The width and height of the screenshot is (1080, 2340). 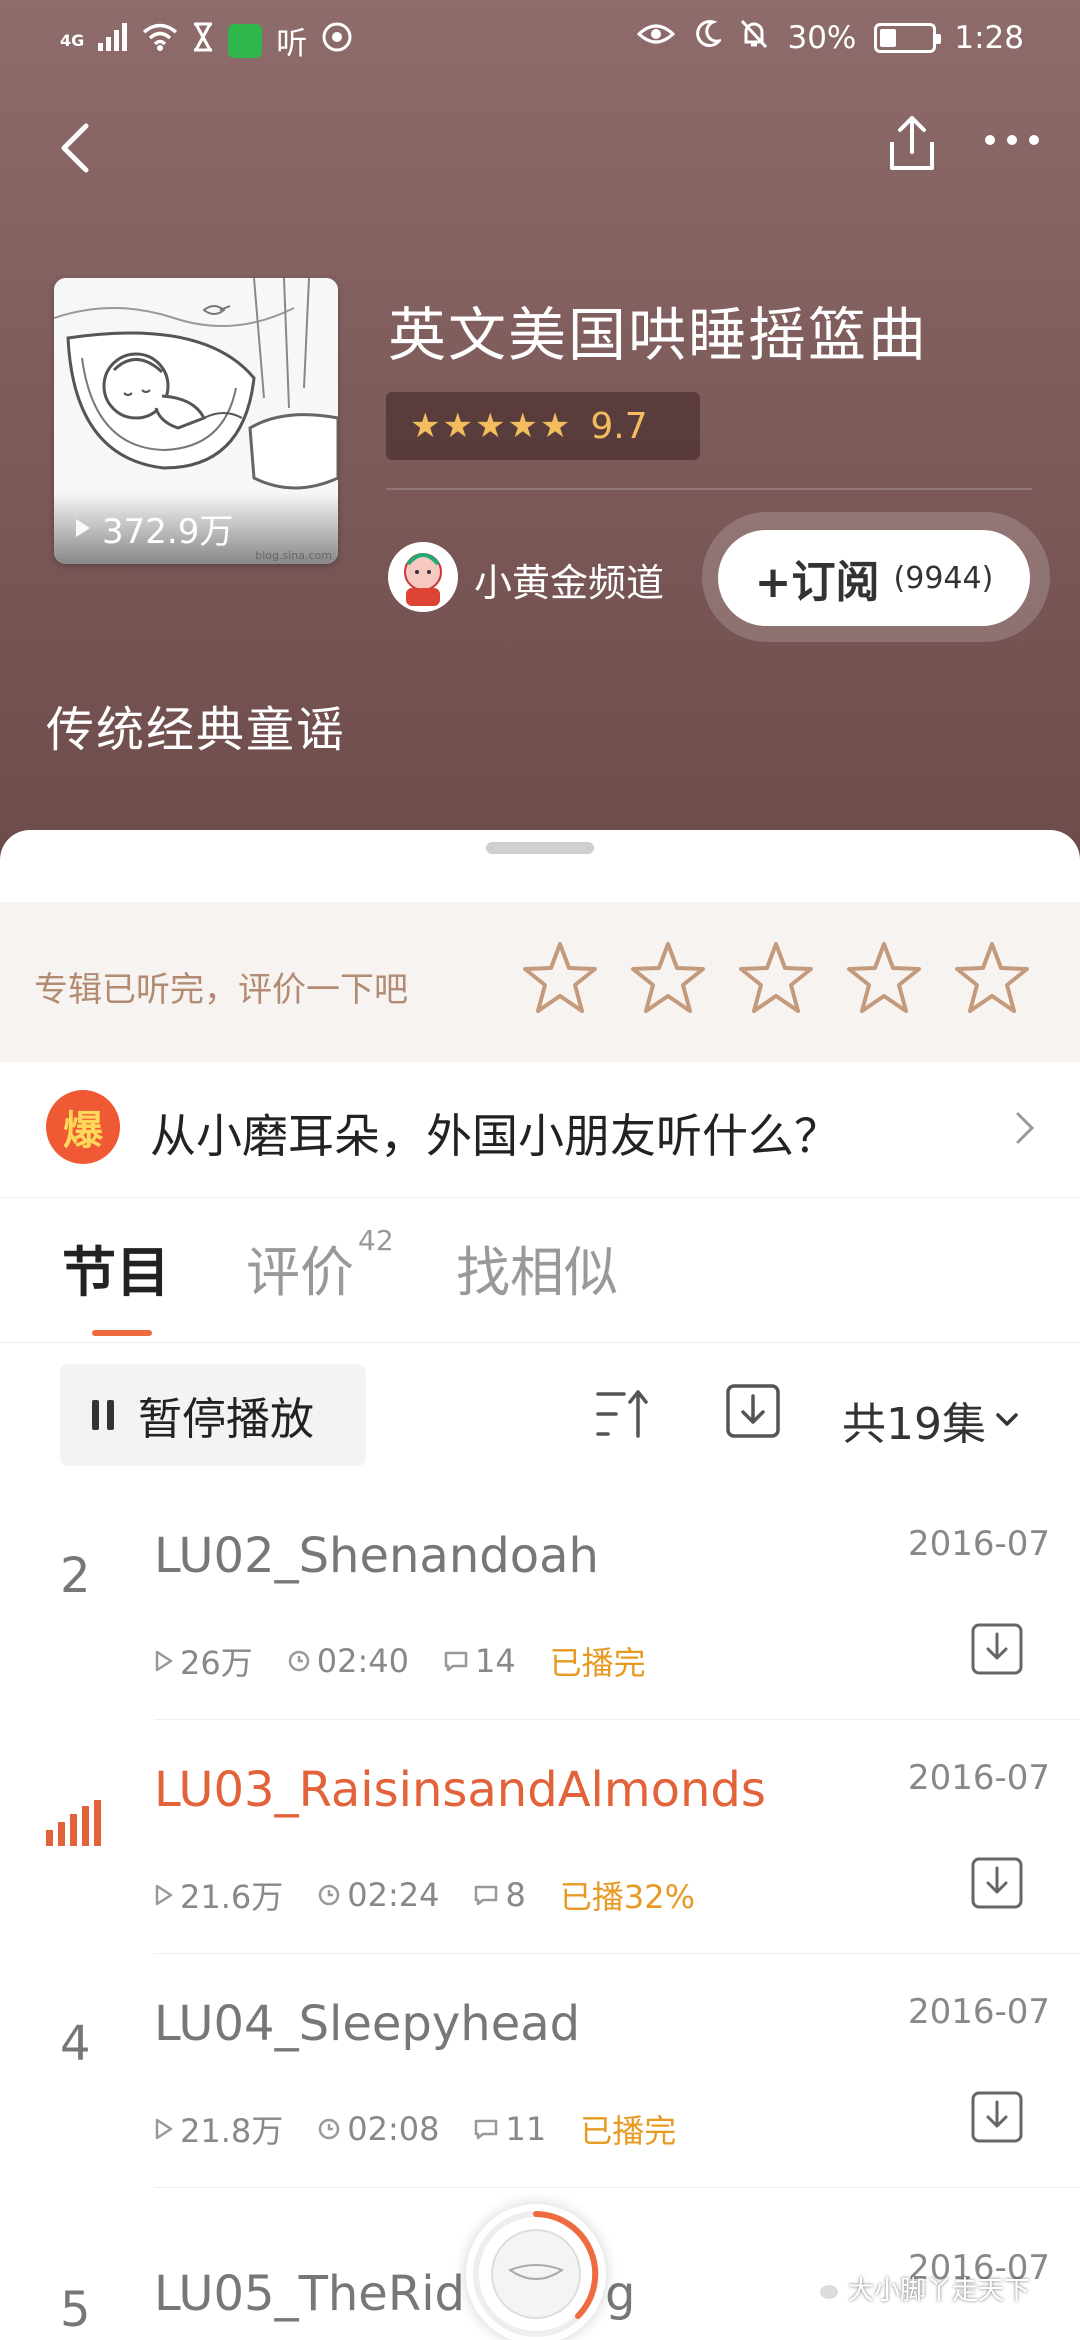 I want to click on episode-status: 已播32%, so click(x=627, y=1897).